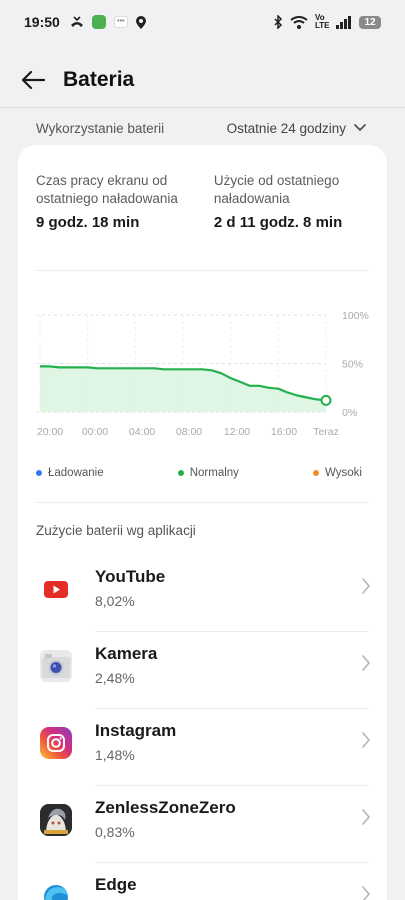 The width and height of the screenshot is (405, 900). What do you see at coordinates (115, 678) in the screenshot?
I see `app-percent: 2,48%` at bounding box center [115, 678].